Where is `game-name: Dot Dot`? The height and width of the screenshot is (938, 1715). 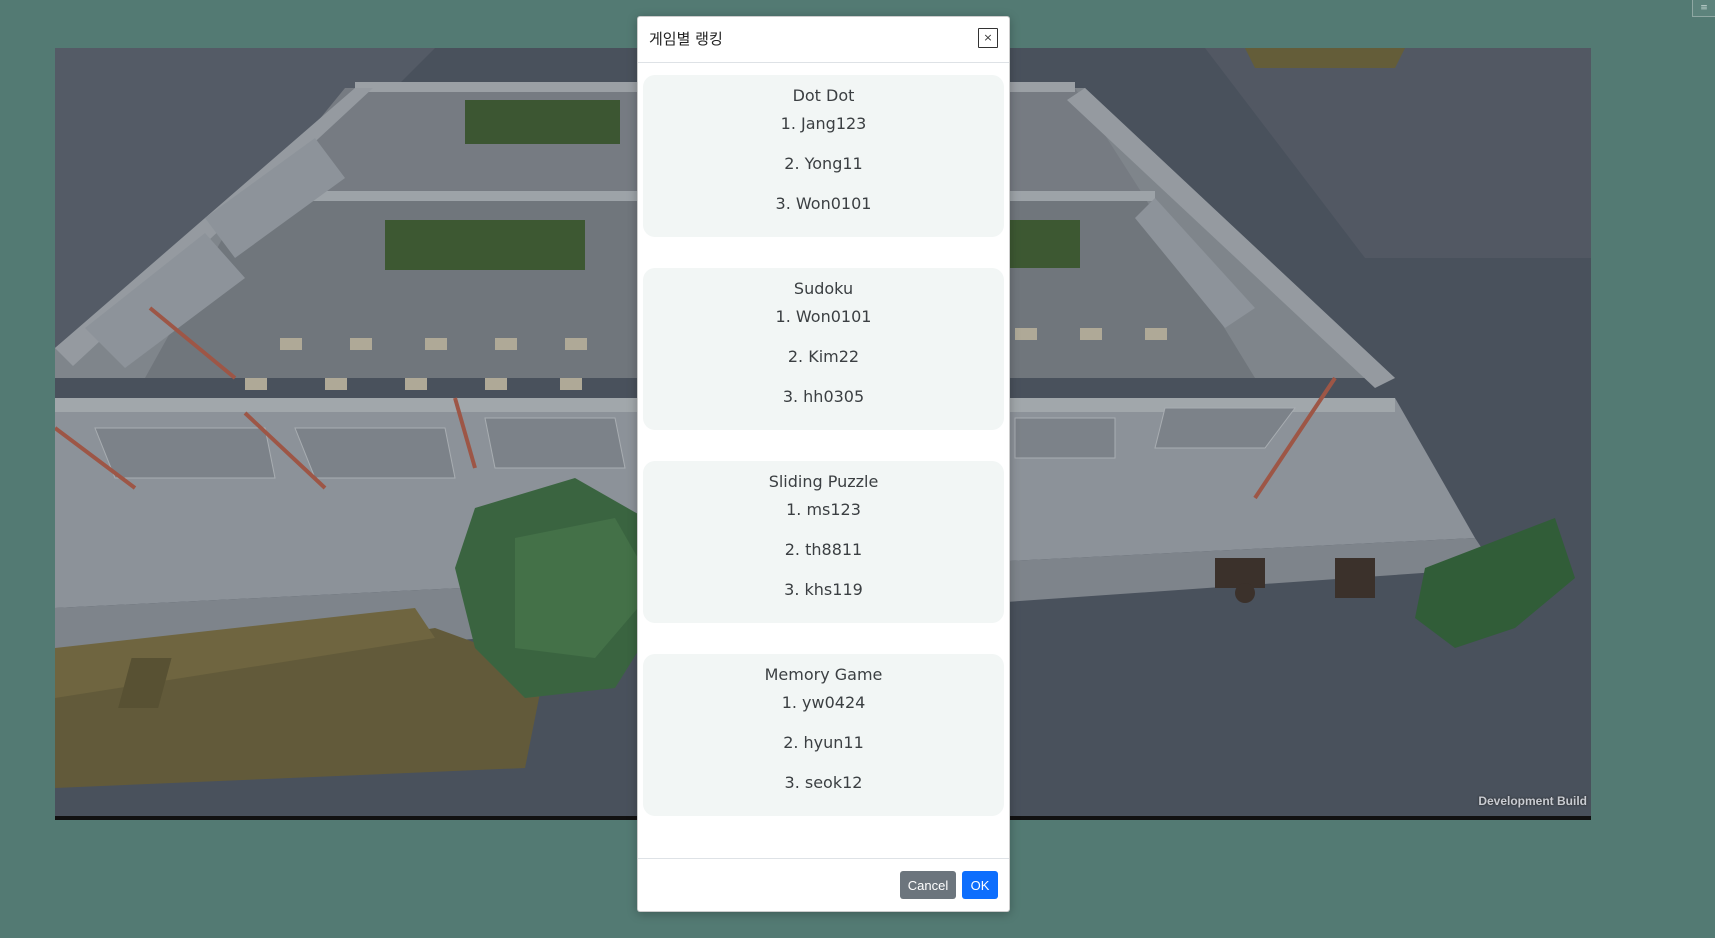
game-name: Dot Dot is located at coordinates (823, 95).